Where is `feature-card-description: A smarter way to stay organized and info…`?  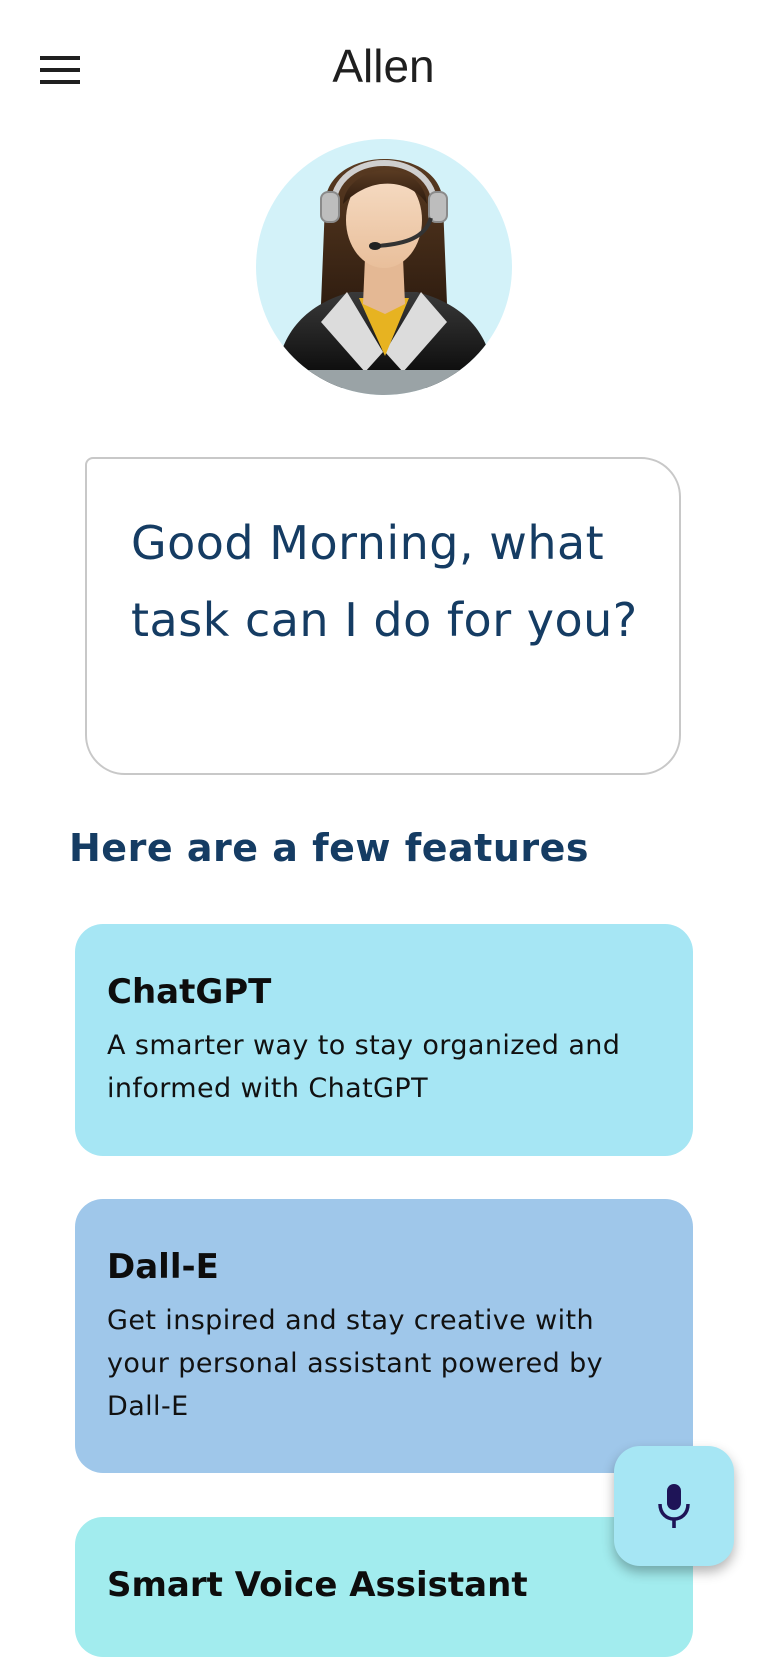
feature-card-description: A smarter way to stay organized and info… is located at coordinates (364, 1067).